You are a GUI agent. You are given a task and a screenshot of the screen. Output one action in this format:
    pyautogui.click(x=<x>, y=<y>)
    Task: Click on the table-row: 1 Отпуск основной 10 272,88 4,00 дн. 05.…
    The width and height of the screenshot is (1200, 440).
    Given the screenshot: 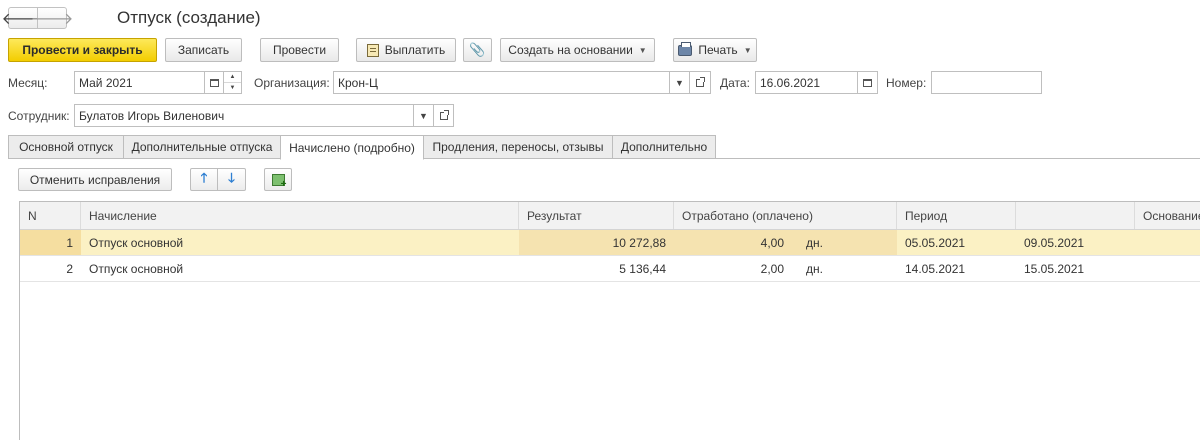 What is the action you would take?
    pyautogui.click(x=610, y=243)
    